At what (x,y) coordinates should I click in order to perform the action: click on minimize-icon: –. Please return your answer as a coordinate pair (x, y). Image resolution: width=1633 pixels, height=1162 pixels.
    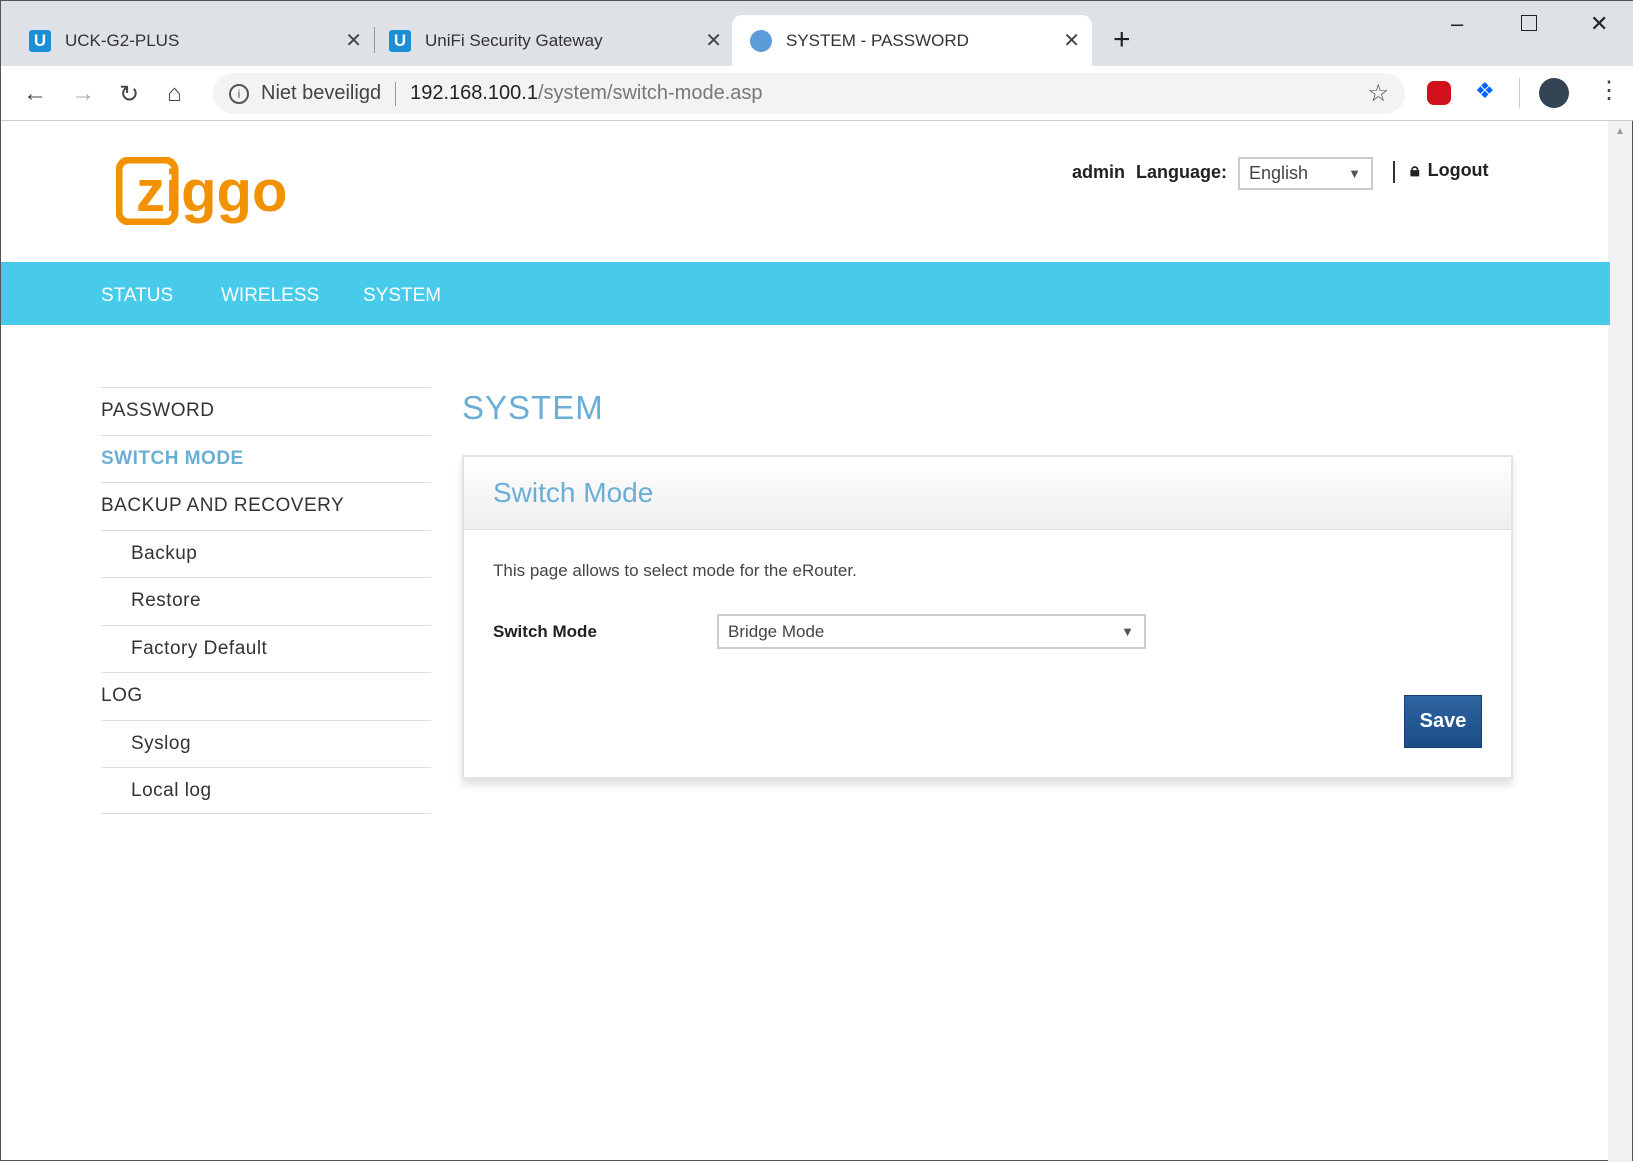
    Looking at the image, I should click on (1457, 24).